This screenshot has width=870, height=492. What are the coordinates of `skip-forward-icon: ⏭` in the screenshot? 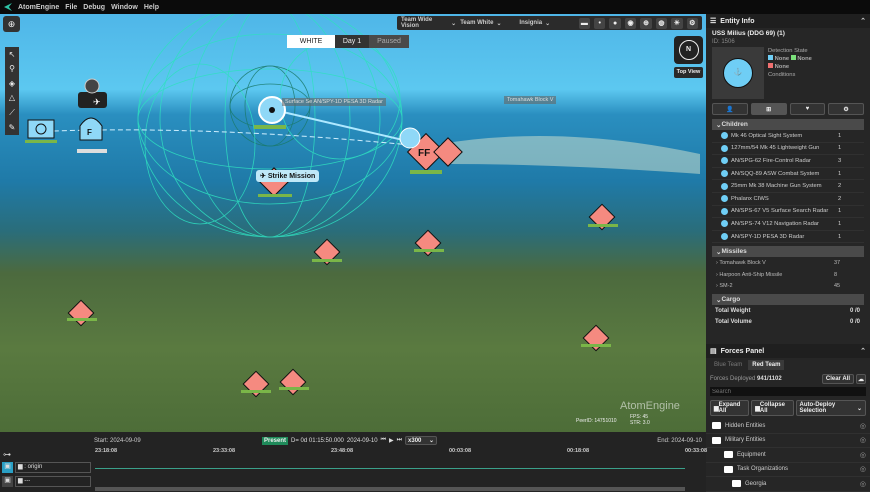 It's located at (399, 440).